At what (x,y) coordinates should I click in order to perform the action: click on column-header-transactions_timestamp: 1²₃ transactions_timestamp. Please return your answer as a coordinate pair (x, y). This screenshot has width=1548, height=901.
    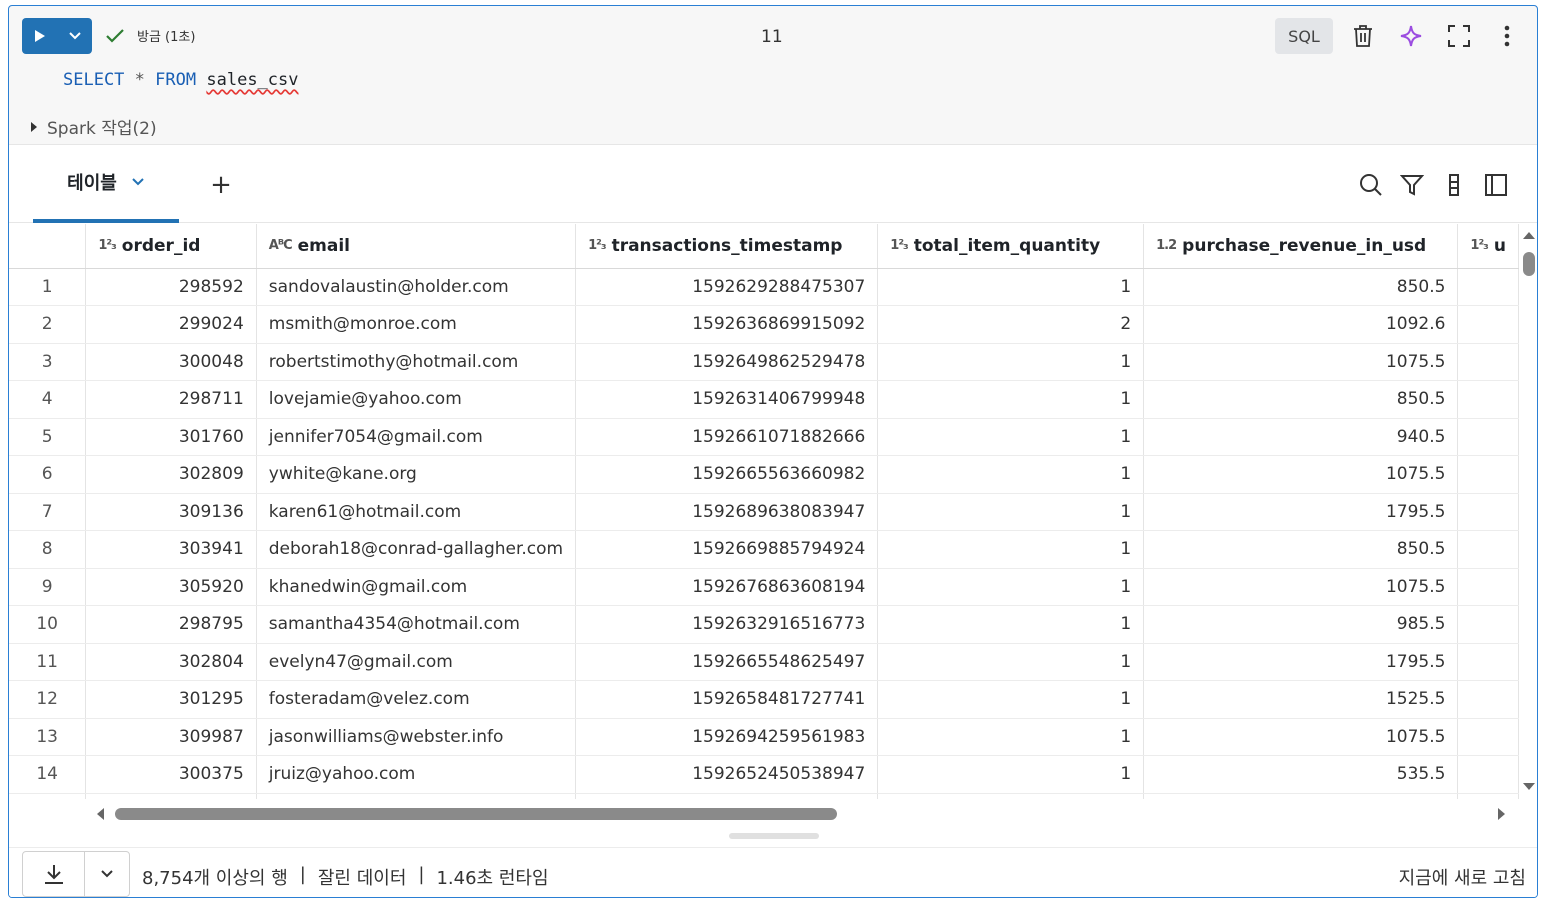
    Looking at the image, I should click on (727, 246).